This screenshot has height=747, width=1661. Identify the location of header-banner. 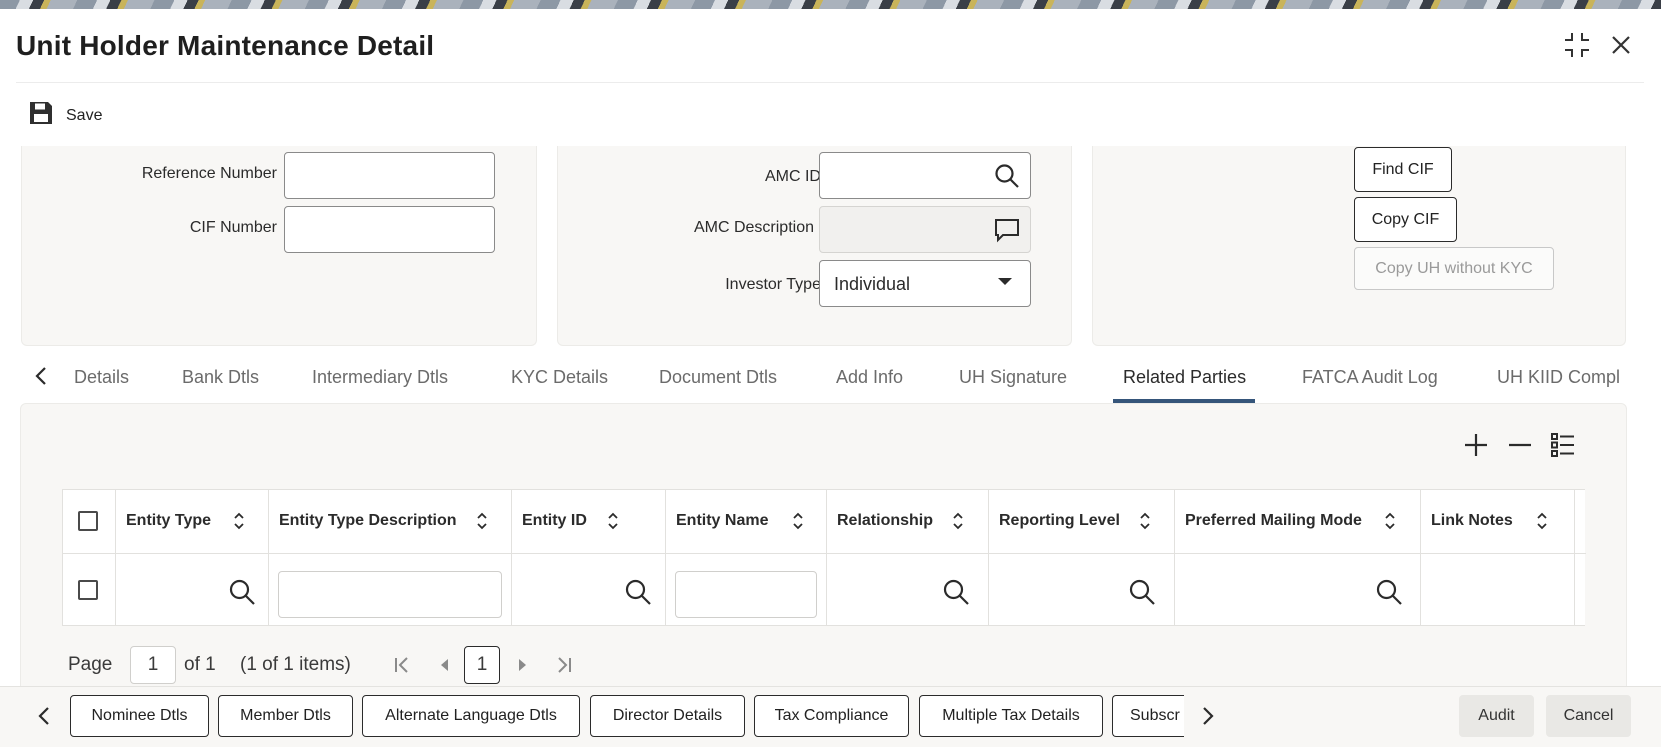
(830, 4).